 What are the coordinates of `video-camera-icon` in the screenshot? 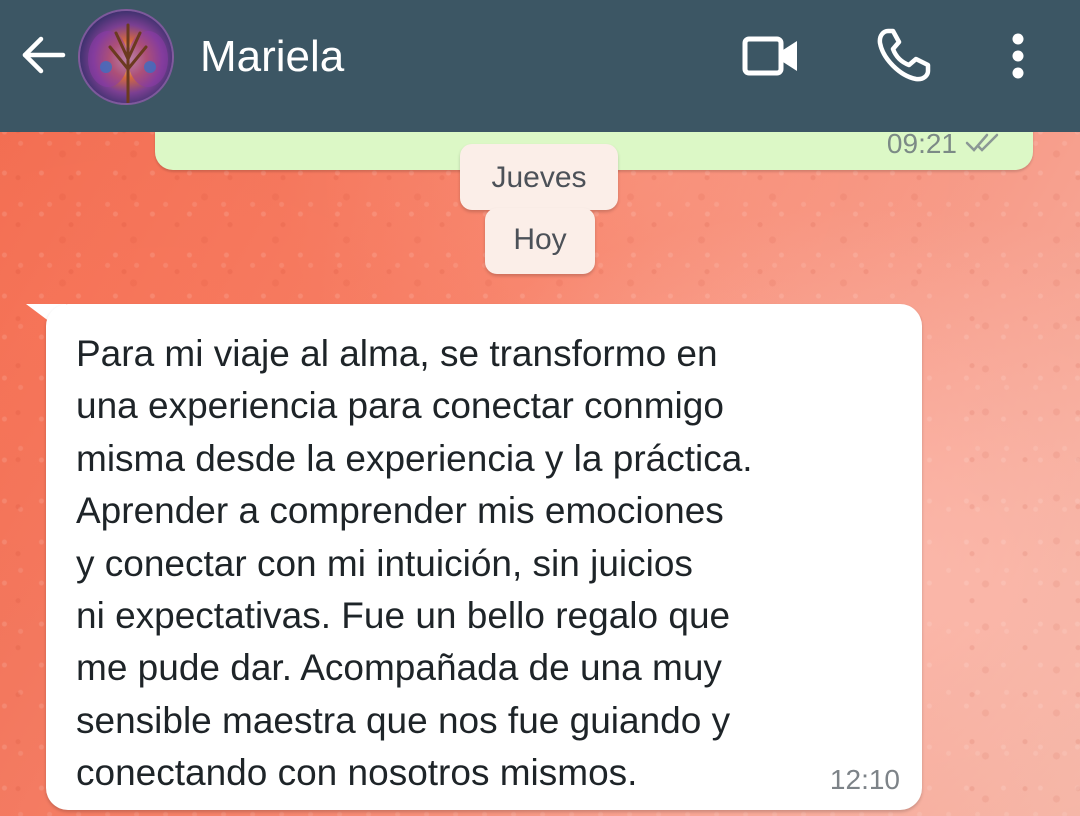 It's located at (771, 58).